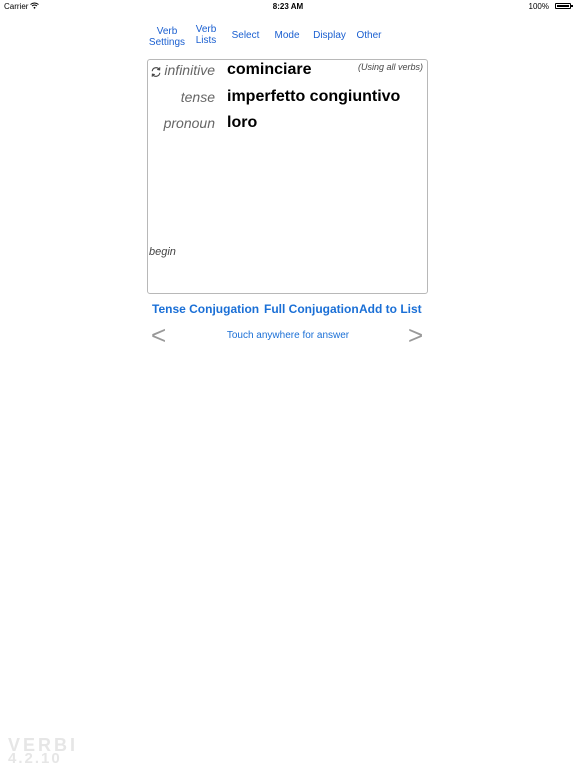 This screenshot has width=576, height=768. Describe the element at coordinates (189, 123) in the screenshot. I see `pronoun-label: pronoun` at that location.